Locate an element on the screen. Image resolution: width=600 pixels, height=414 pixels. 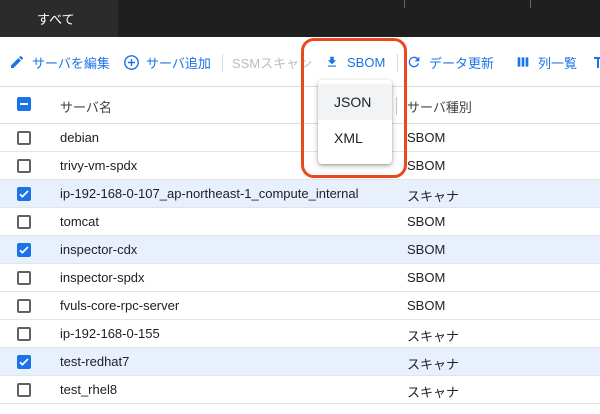
column-list-button: 列一覧 is located at coordinates (545, 62).